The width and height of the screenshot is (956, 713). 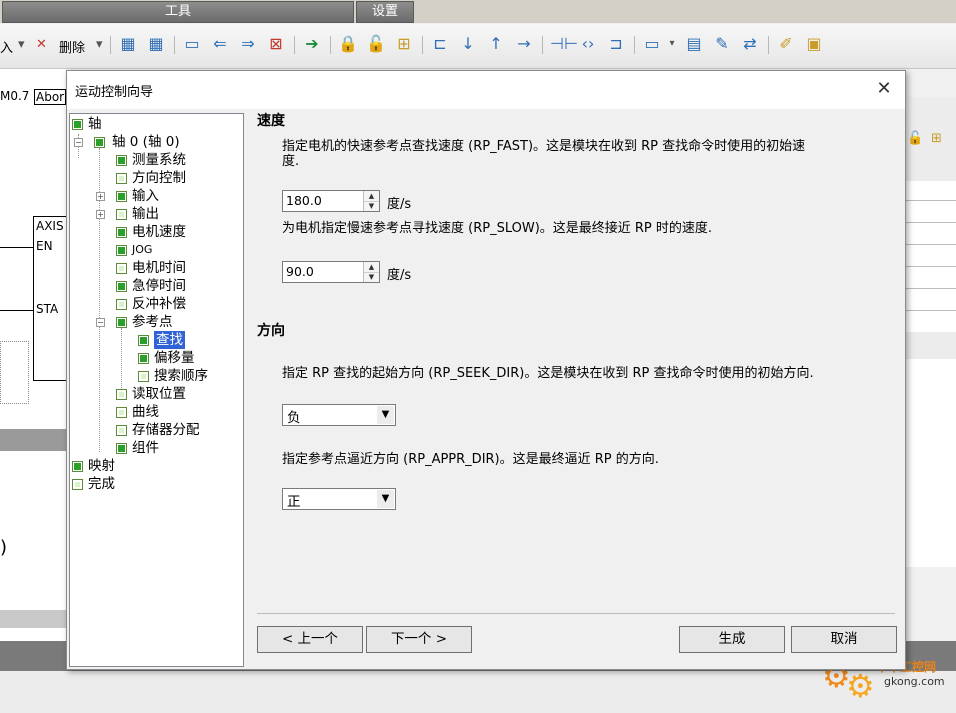 I want to click on output-area, so click(x=478, y=692).